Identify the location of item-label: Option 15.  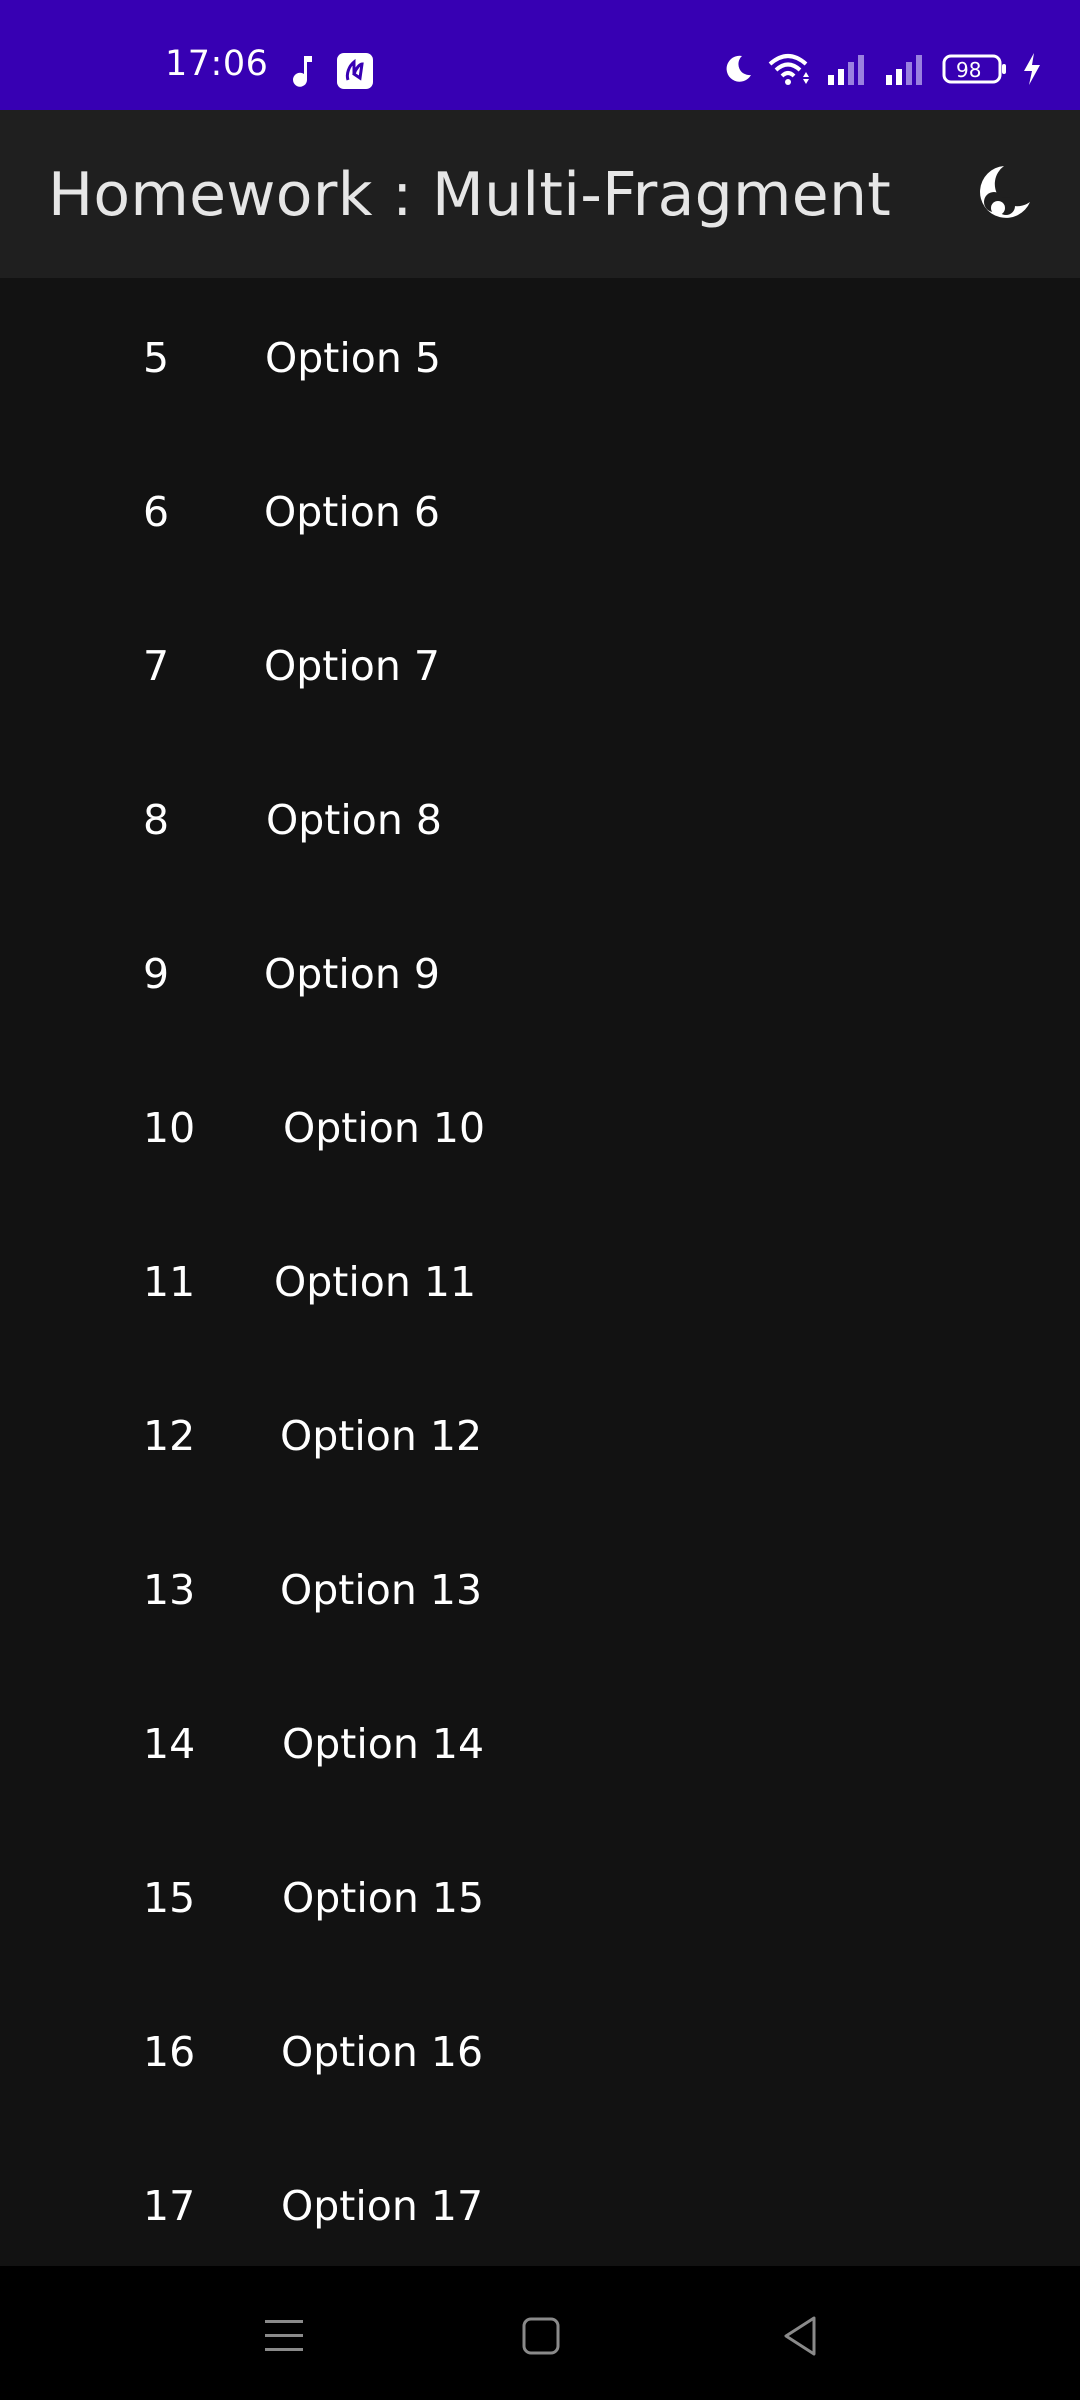
(383, 1898).